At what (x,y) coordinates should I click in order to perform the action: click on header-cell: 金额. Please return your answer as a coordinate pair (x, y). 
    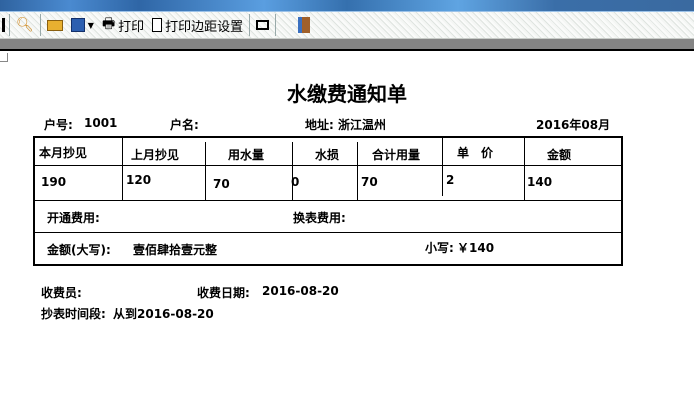
    Looking at the image, I should click on (559, 155).